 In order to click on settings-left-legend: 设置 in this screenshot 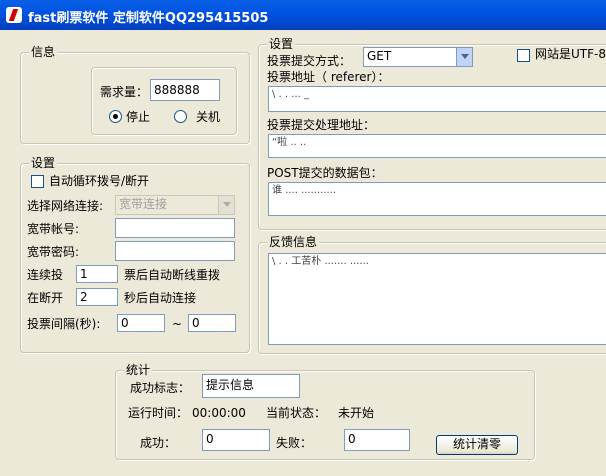, I will do `click(43, 163)`.